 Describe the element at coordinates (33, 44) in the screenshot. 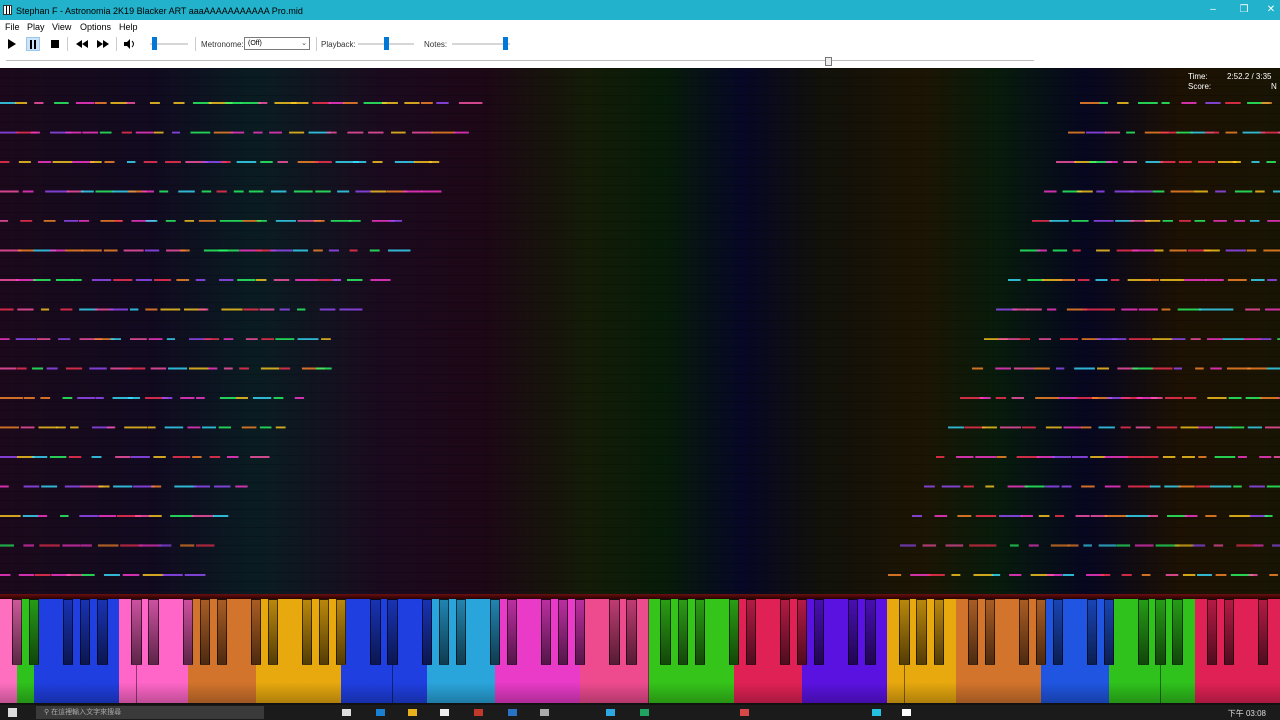

I see `pause-button` at that location.